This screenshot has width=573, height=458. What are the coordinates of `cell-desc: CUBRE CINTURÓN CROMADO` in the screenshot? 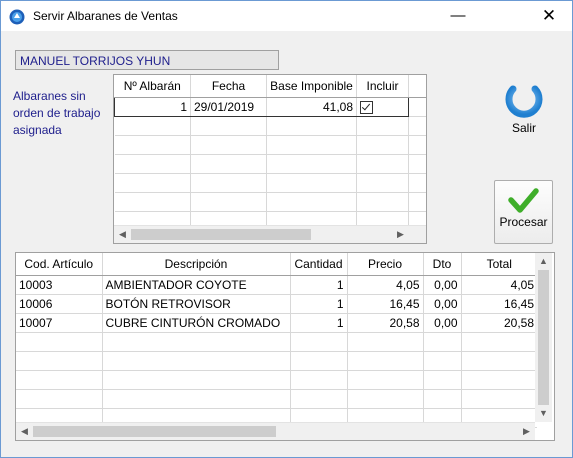 It's located at (196, 323).